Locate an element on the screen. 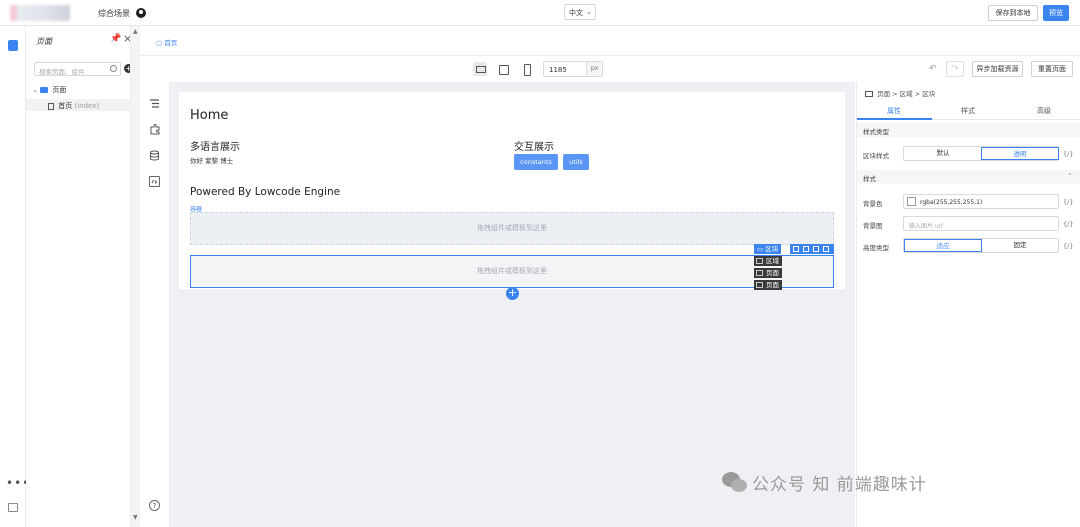 Image resolution: width=1080 pixels, height=527 pixels. tab-home: ▢ 首页 is located at coordinates (166, 42).